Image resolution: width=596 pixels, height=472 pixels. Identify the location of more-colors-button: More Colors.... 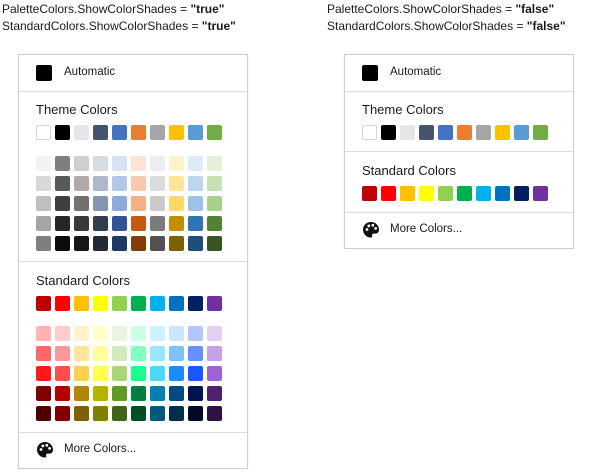
(133, 450).